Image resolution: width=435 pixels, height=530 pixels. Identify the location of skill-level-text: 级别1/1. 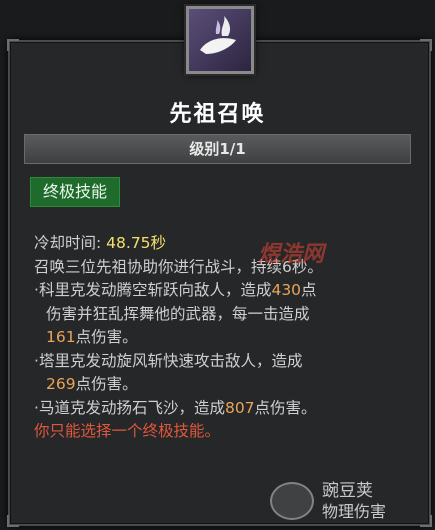
(217, 149).